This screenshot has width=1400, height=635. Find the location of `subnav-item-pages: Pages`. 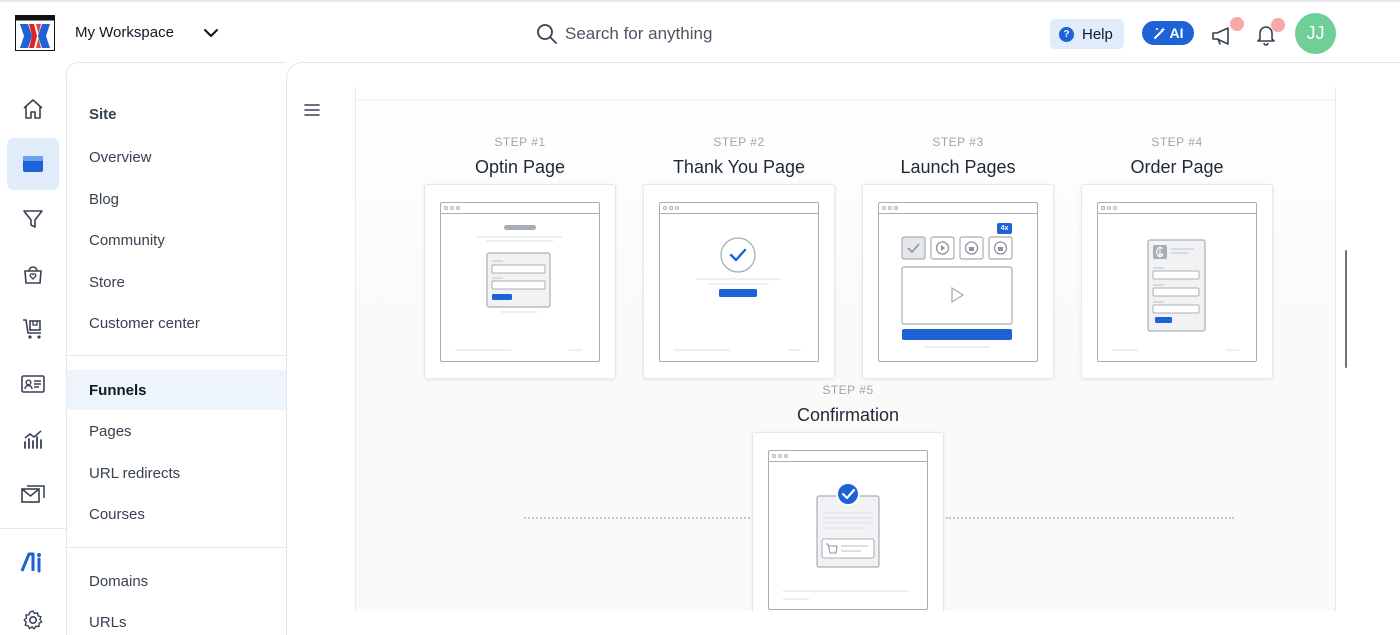

subnav-item-pages: Pages is located at coordinates (176, 431).